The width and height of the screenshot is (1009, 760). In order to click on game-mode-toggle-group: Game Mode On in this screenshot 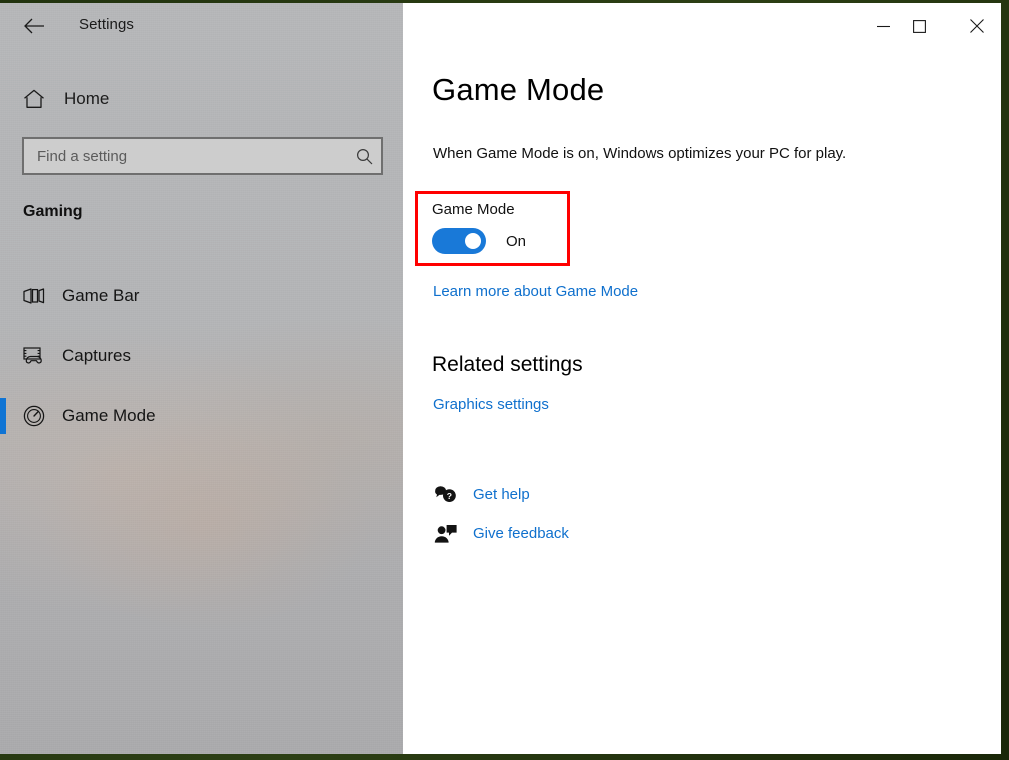, I will do `click(517, 227)`.